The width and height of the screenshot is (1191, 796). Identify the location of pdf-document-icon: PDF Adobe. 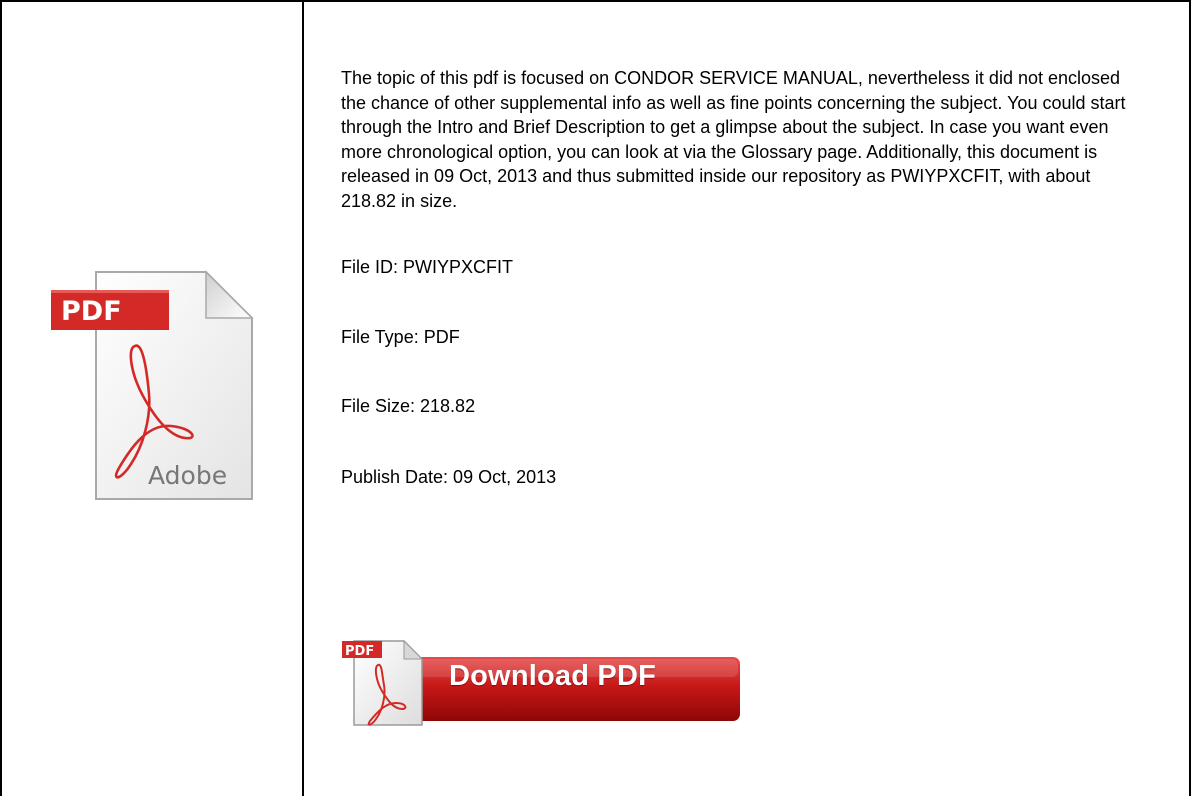
(153, 386).